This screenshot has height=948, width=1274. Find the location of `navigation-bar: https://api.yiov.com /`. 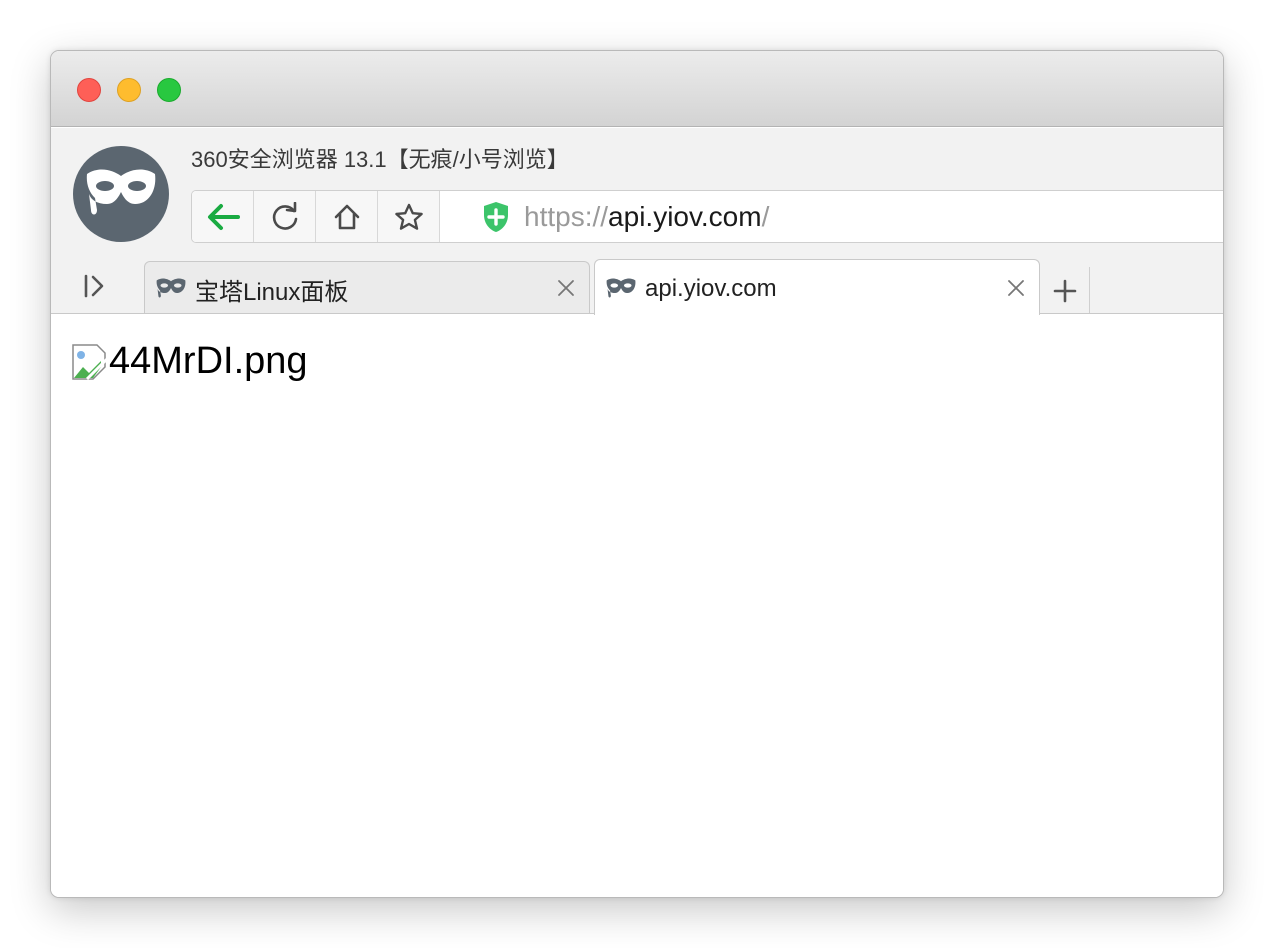

navigation-bar: https://api.yiov.com / is located at coordinates (707, 216).